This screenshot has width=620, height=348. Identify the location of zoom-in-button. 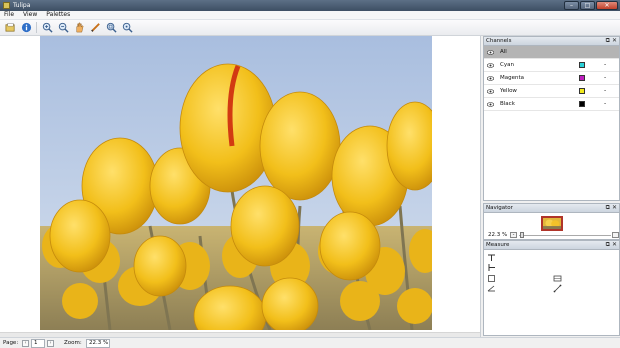
(615, 235).